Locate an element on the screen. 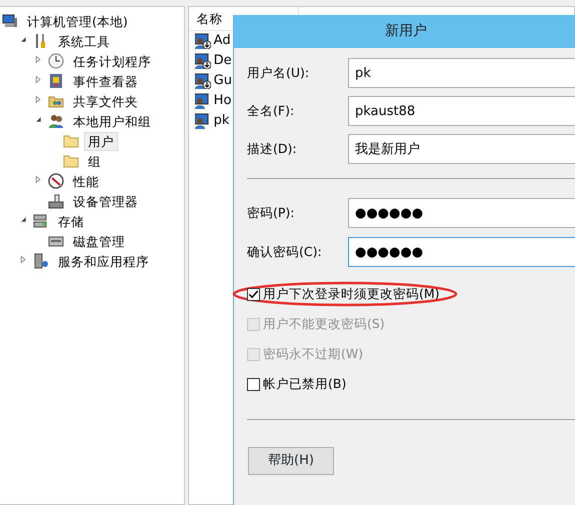  field-label: 全名(F): is located at coordinates (271, 111).